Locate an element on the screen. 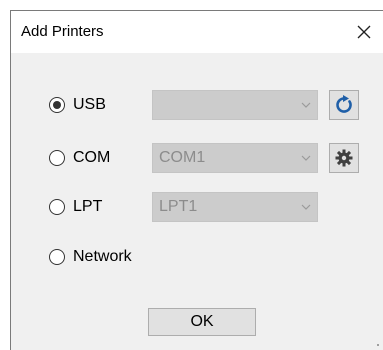 This screenshot has width=383, height=350. com-option: COM is located at coordinates (79, 158).